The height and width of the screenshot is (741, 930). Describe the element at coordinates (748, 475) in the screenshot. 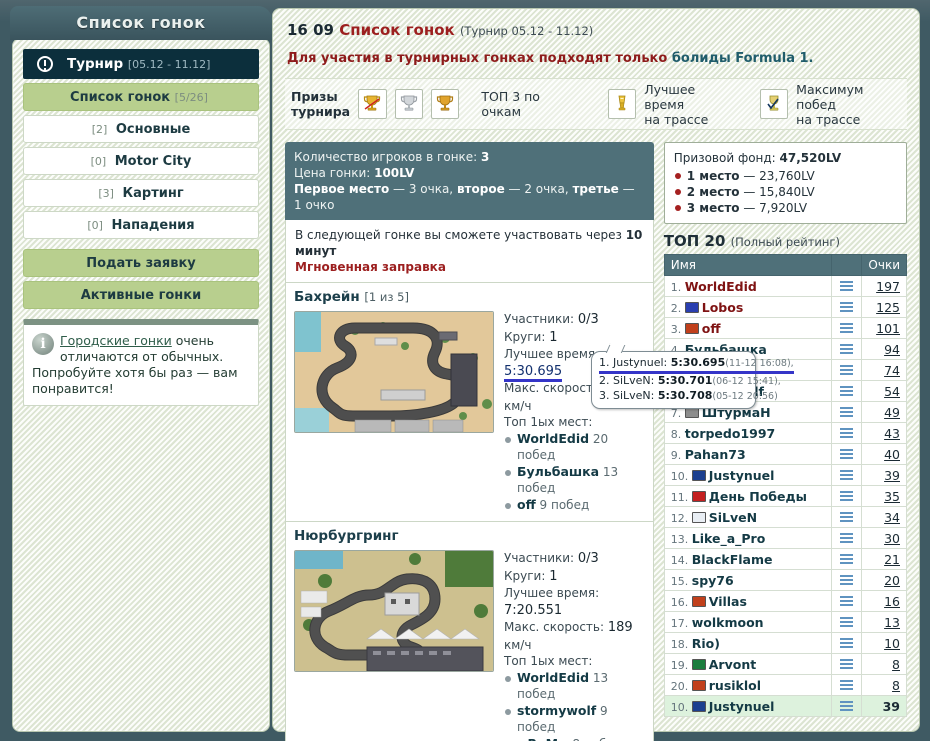

I see `player-name-cell: 10. Justynuel` at that location.